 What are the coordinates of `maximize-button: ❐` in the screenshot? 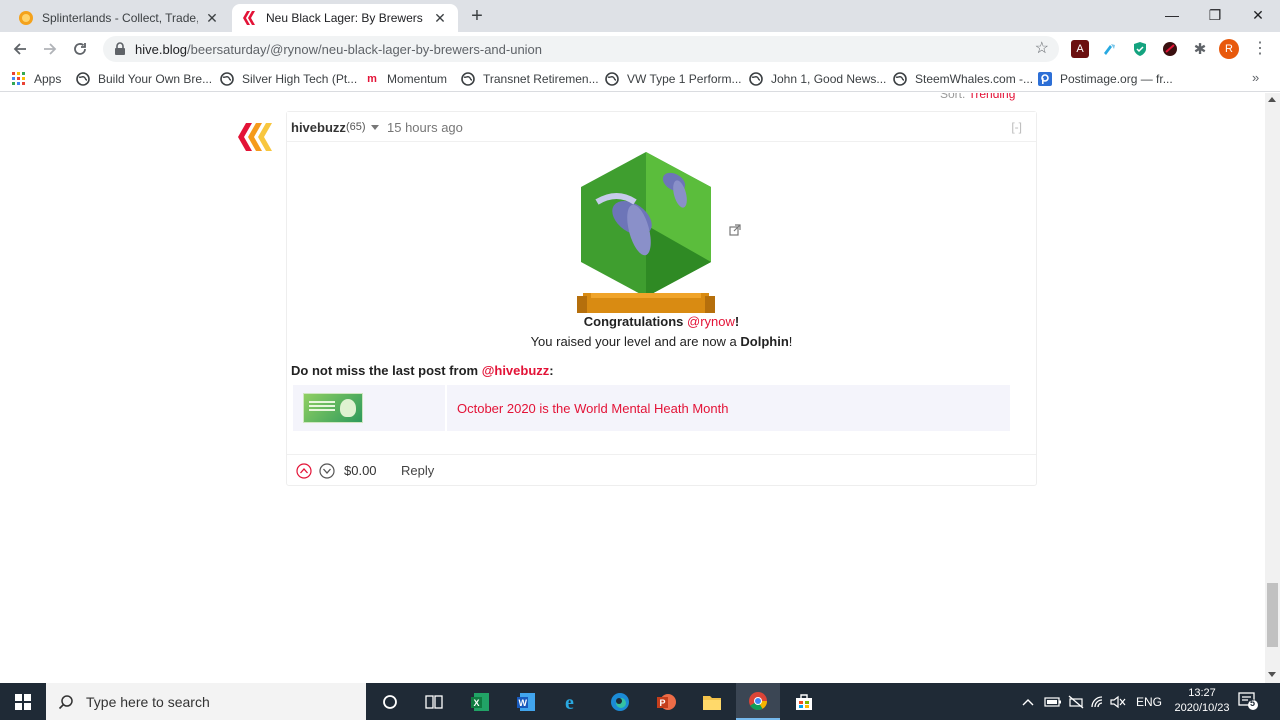 It's located at (1215, 15).